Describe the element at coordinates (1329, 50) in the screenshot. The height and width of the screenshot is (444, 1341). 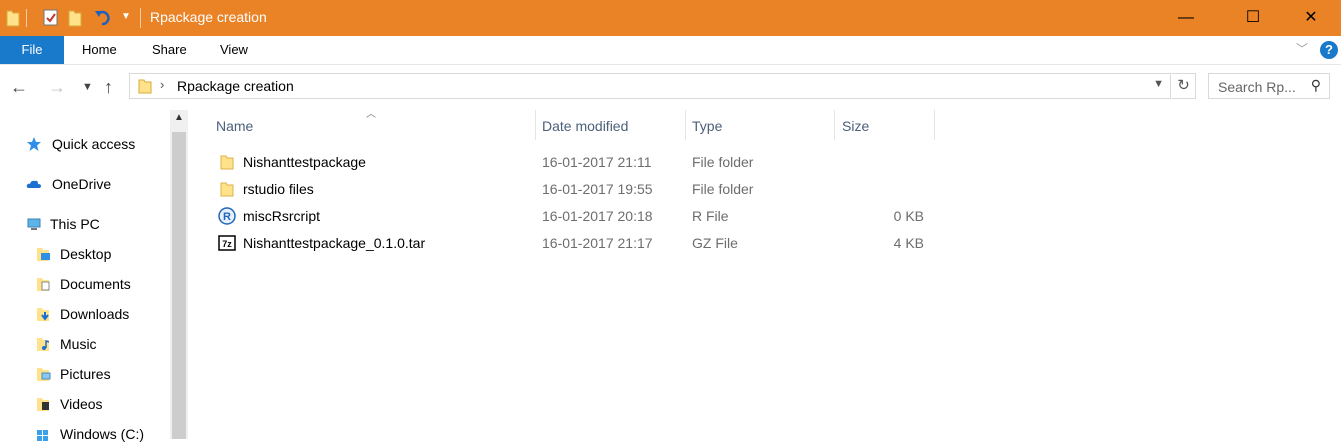
I see `help-button: ?` at that location.